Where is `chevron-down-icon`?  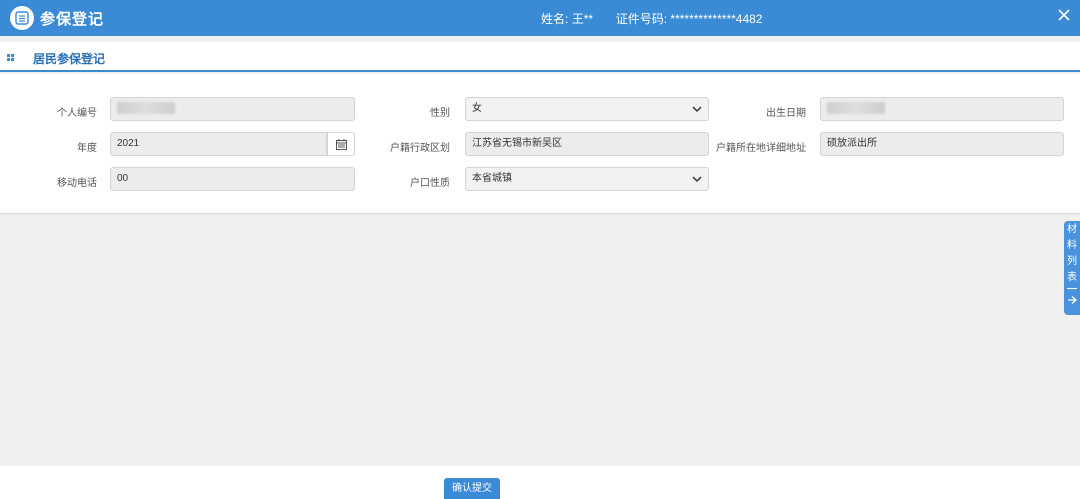 chevron-down-icon is located at coordinates (697, 179).